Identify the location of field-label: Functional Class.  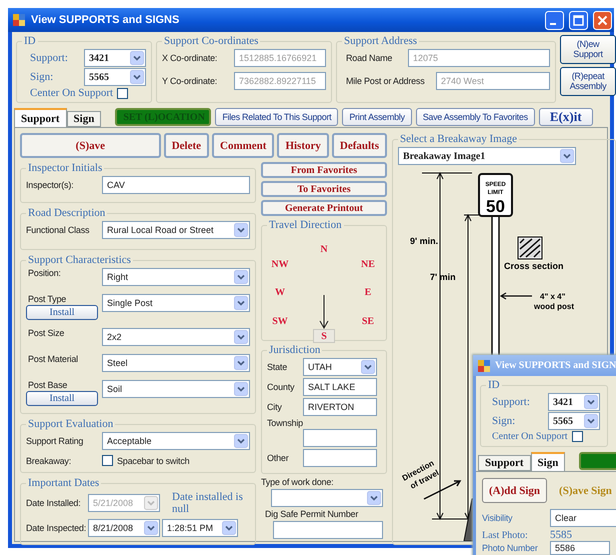
(58, 230).